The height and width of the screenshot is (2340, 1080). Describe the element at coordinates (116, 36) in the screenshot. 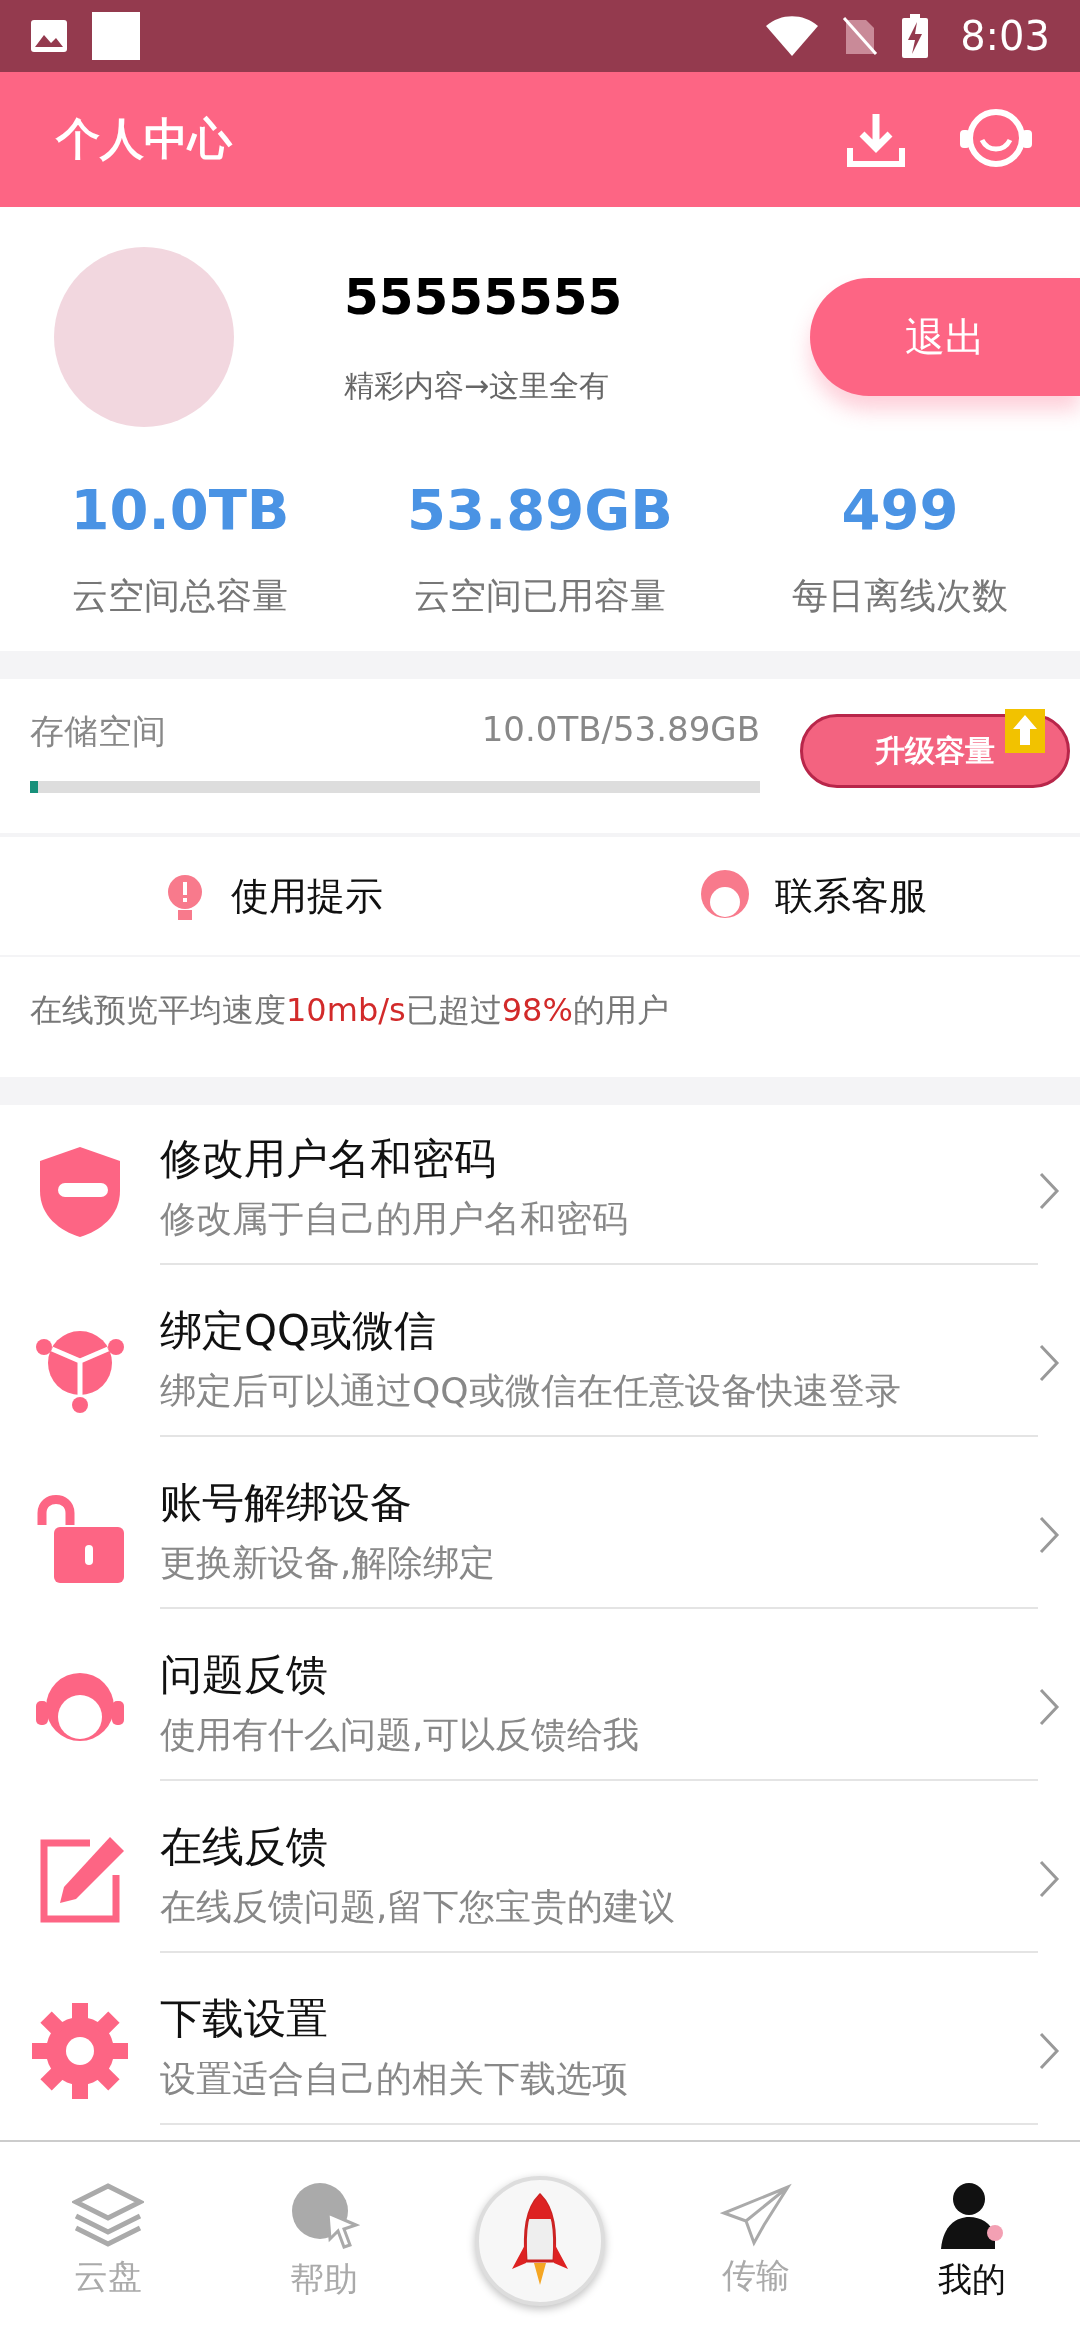

I see `square-icon` at that location.